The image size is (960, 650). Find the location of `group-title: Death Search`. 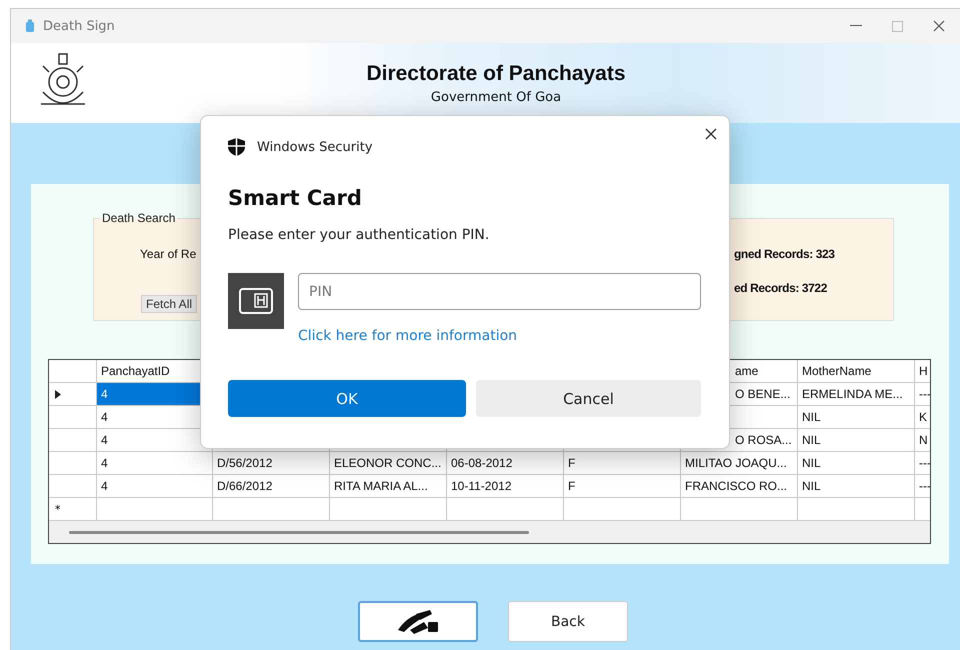

group-title: Death Search is located at coordinates (138, 218).